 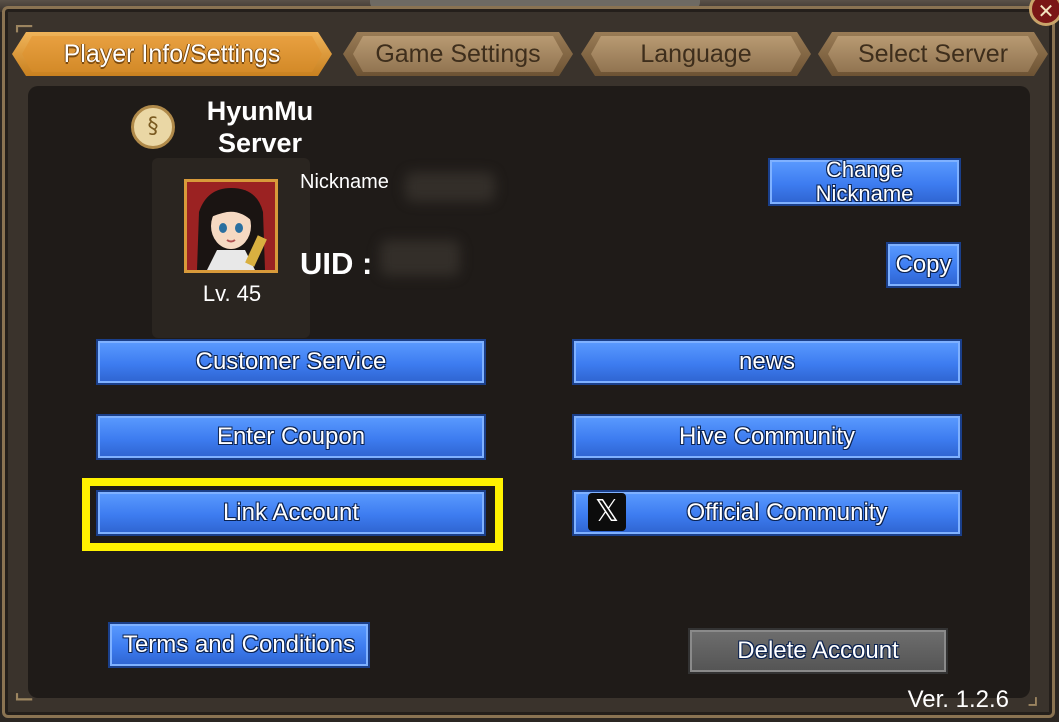 I want to click on official-community-button: Official Community, so click(x=767, y=513).